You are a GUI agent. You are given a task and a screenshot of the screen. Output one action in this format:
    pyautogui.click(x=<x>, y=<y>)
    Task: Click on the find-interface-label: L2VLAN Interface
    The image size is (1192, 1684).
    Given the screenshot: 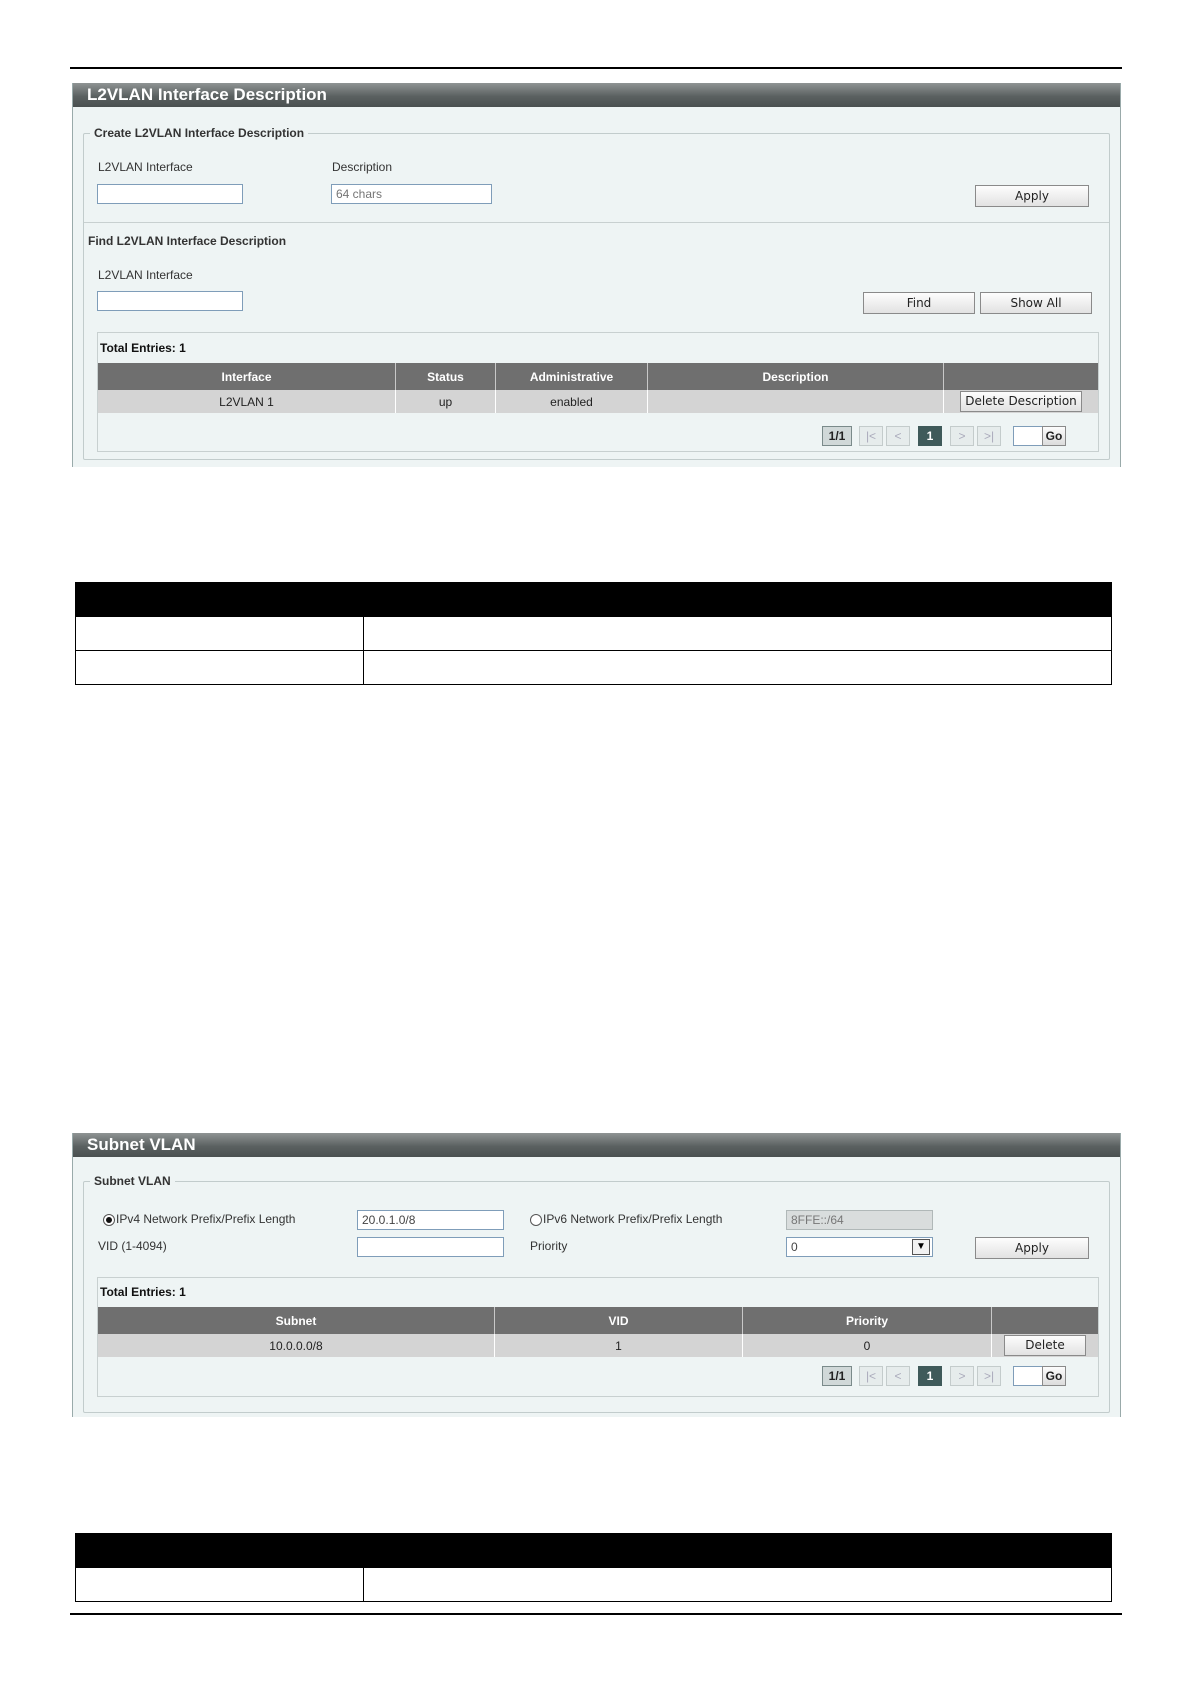 What is the action you would take?
    pyautogui.click(x=145, y=275)
    